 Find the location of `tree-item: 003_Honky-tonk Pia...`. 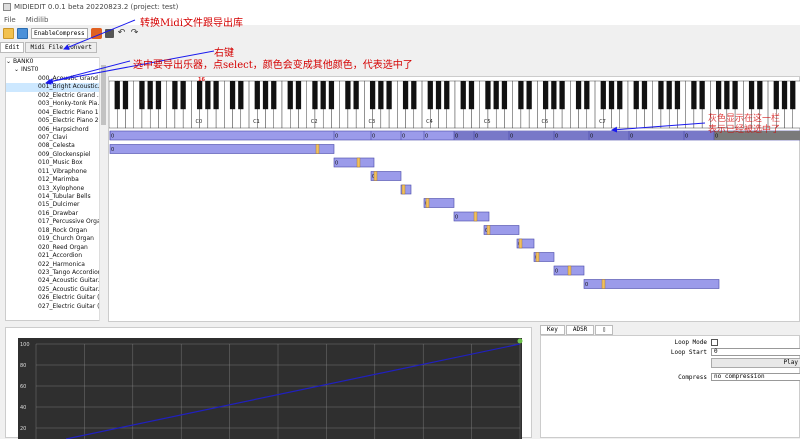

tree-item: 003_Honky-tonk Pia... is located at coordinates (55, 104).